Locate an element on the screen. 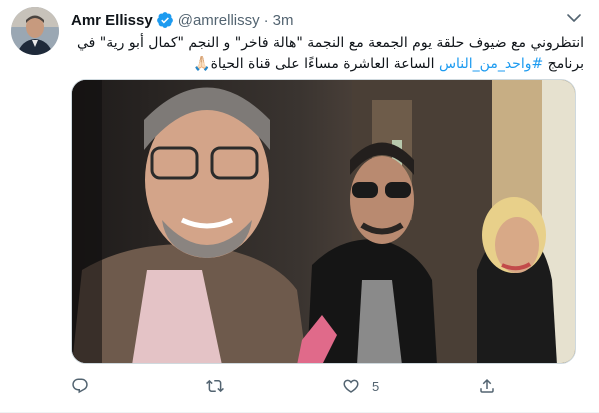 This screenshot has height=413, width=599. share-icon is located at coordinates (487, 385).